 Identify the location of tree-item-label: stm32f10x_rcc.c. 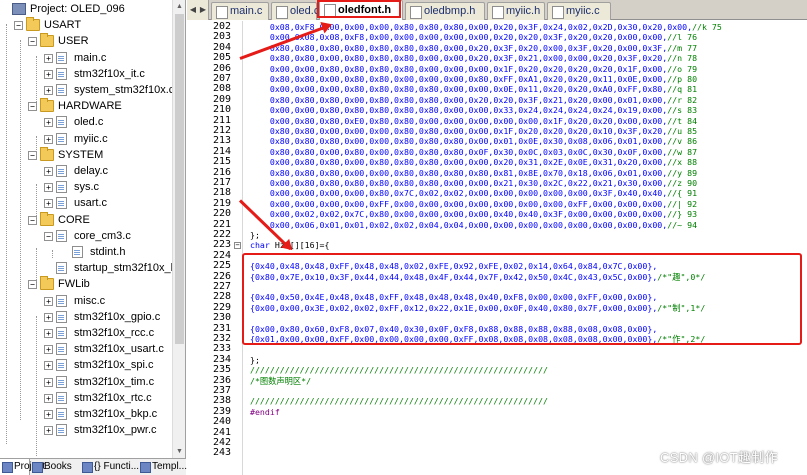
(114, 333).